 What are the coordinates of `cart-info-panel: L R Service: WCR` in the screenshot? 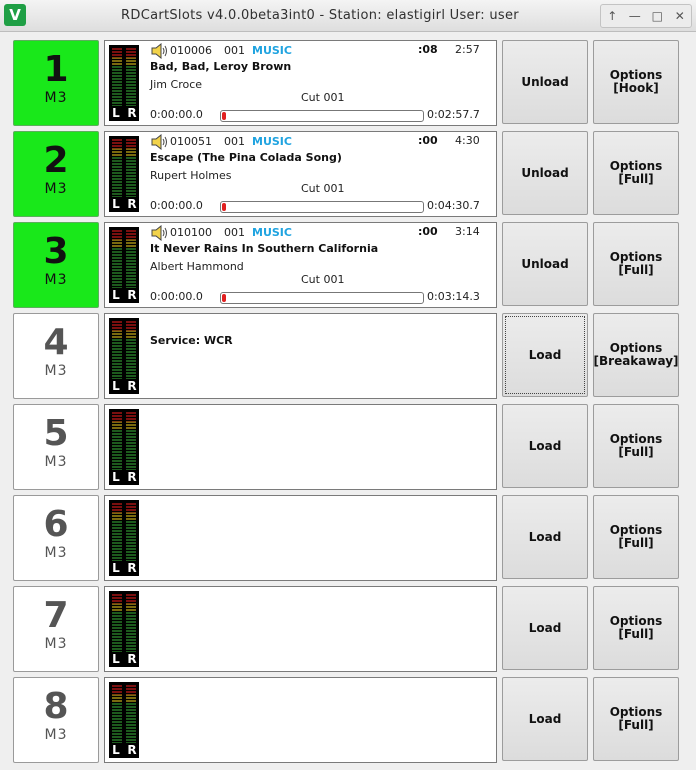 It's located at (300, 356).